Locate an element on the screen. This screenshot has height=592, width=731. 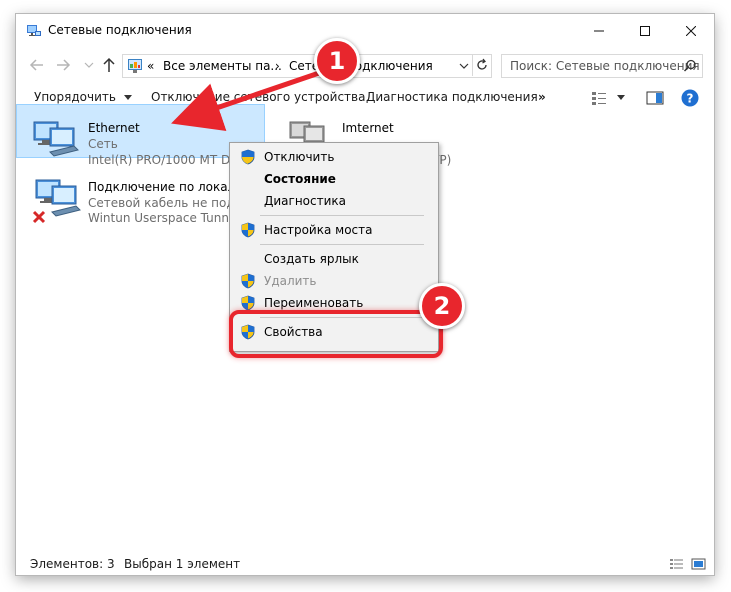
recent-locations-icon is located at coordinates (89, 65).